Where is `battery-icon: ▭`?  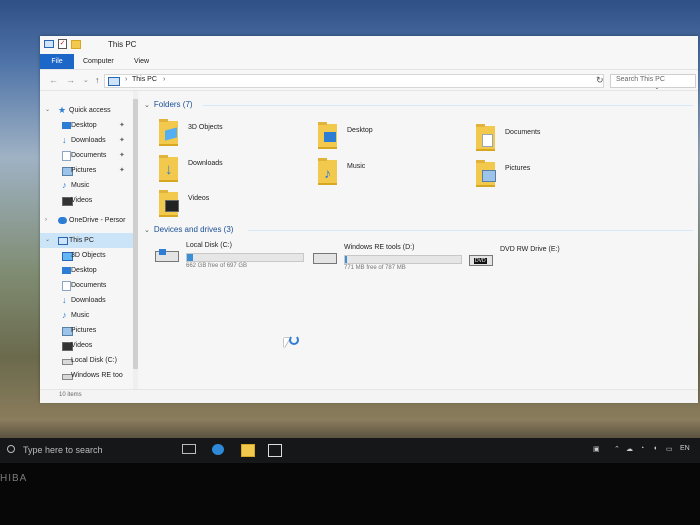 battery-icon: ▭ is located at coordinates (669, 449).